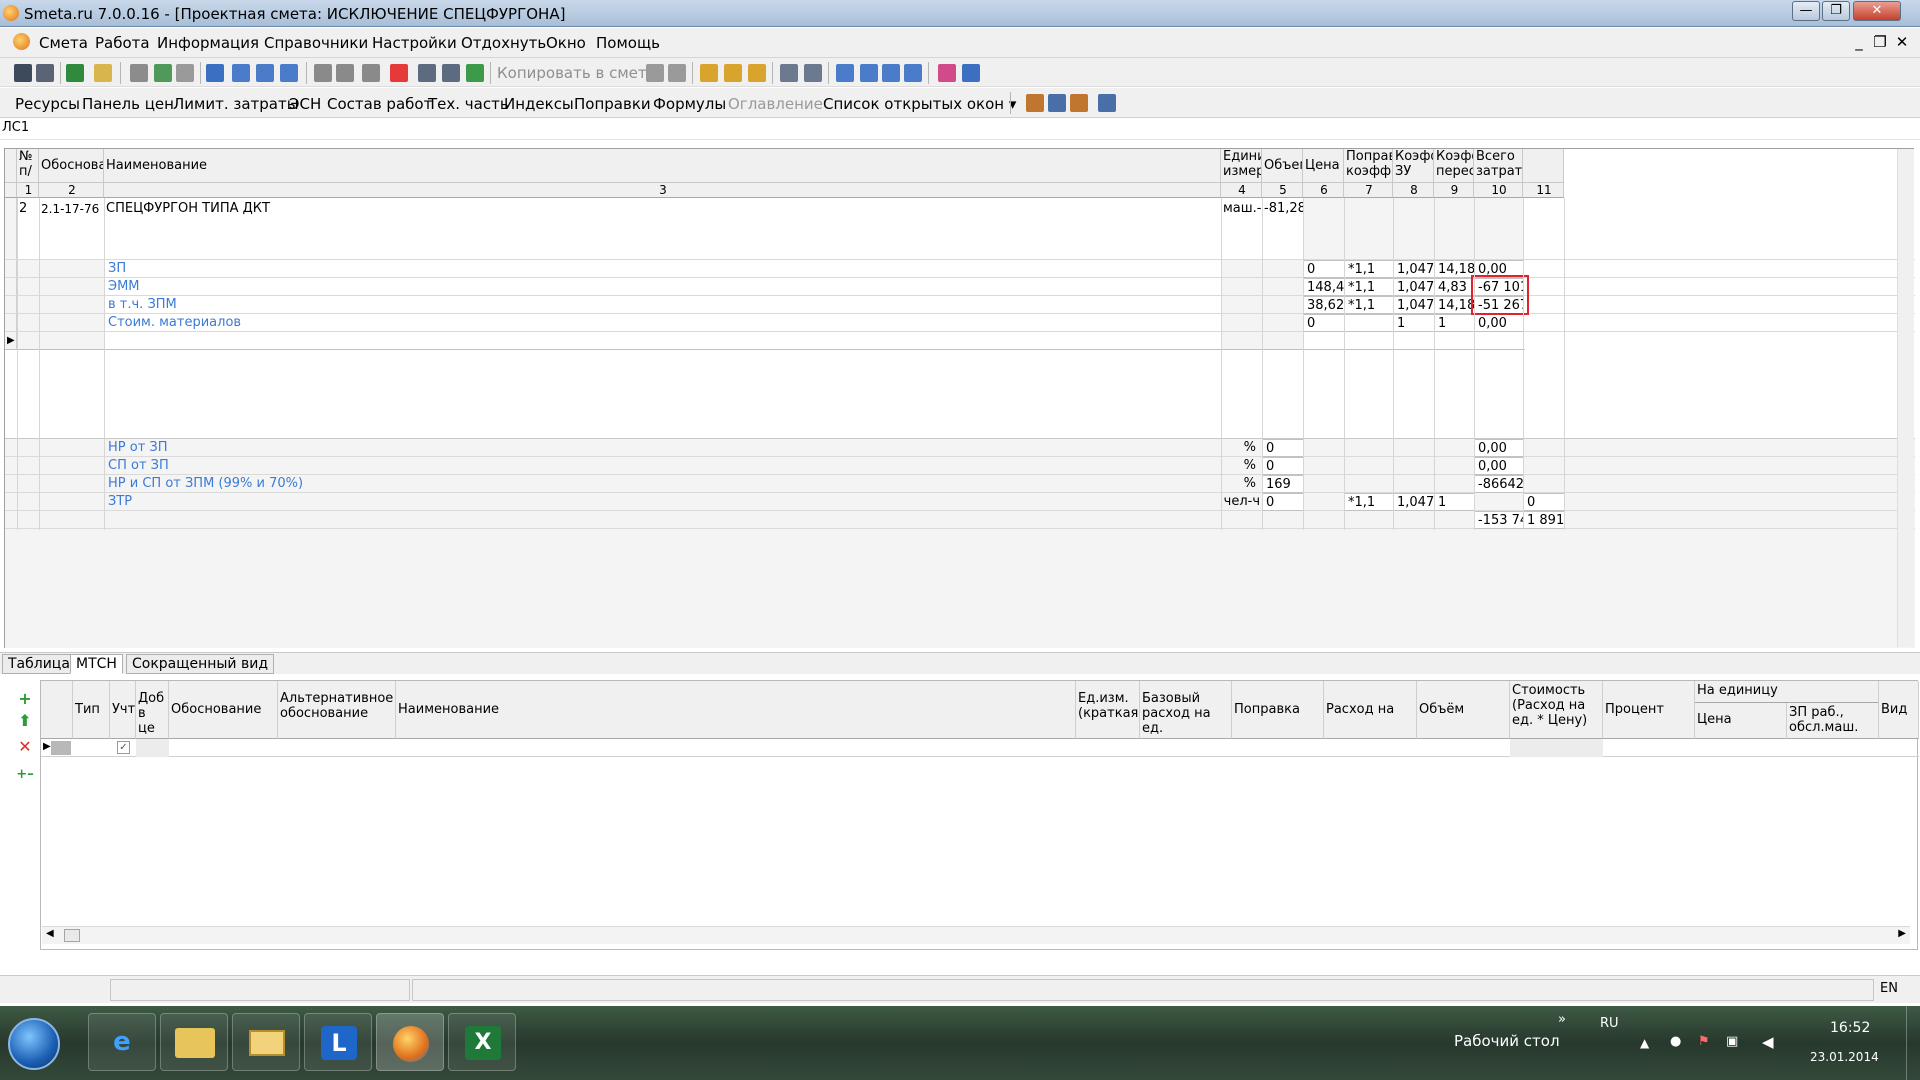  I want to click on excel-icon: X, so click(482, 1042).